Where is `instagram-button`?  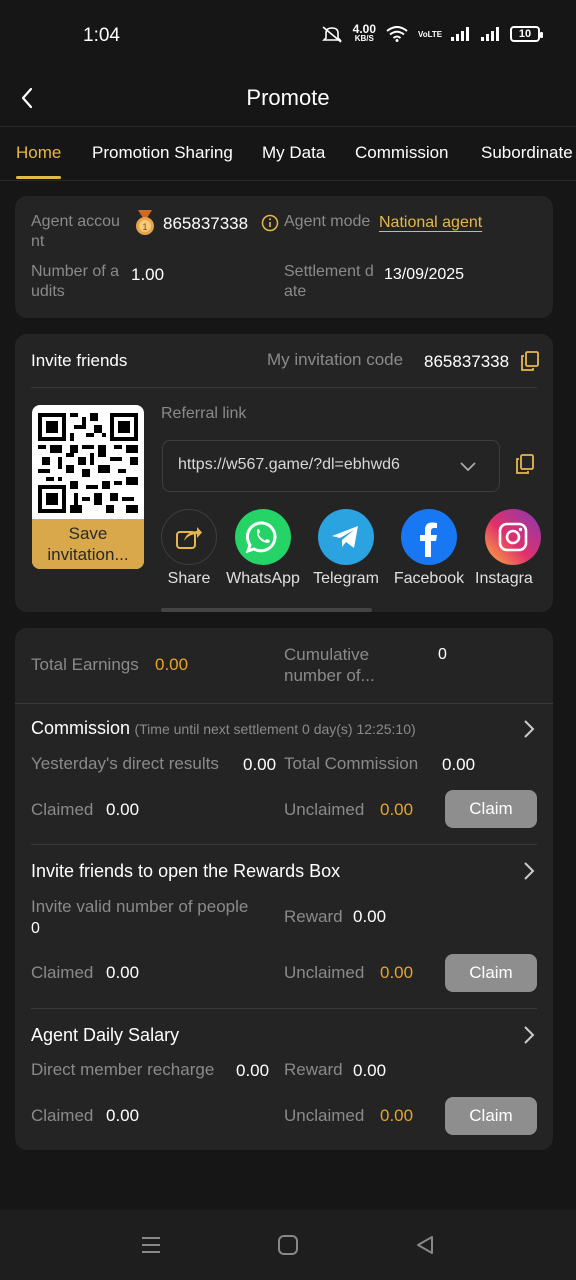
instagram-button is located at coordinates (513, 537).